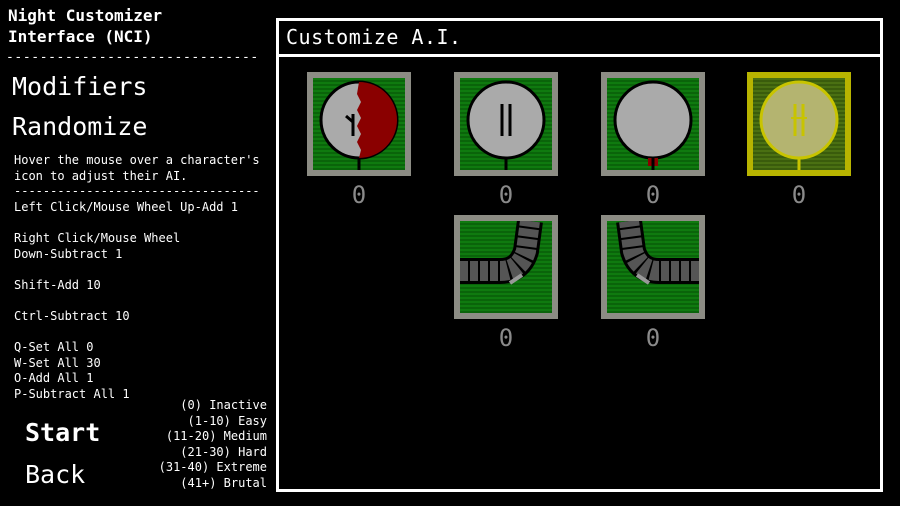  Describe the element at coordinates (374, 37) in the screenshot. I see `panel-title: Customize A.I.` at that location.